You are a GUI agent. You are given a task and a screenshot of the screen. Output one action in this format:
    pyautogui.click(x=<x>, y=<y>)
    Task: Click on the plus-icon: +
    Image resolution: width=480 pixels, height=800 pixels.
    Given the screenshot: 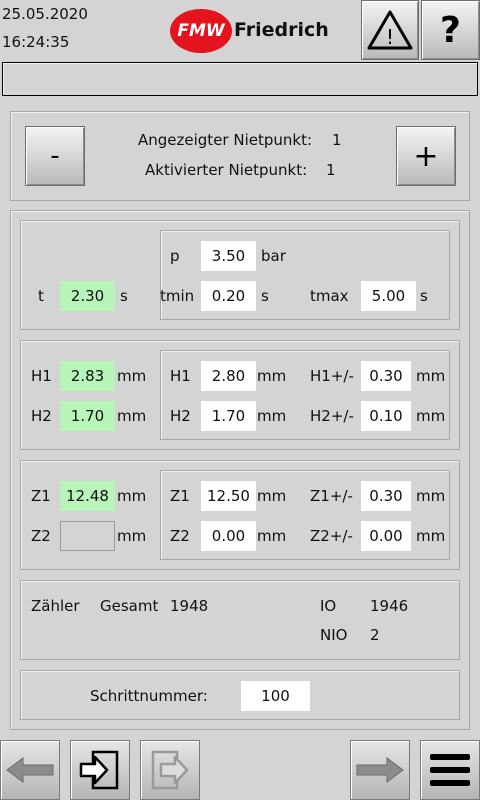 What is the action you would take?
    pyautogui.click(x=426, y=156)
    